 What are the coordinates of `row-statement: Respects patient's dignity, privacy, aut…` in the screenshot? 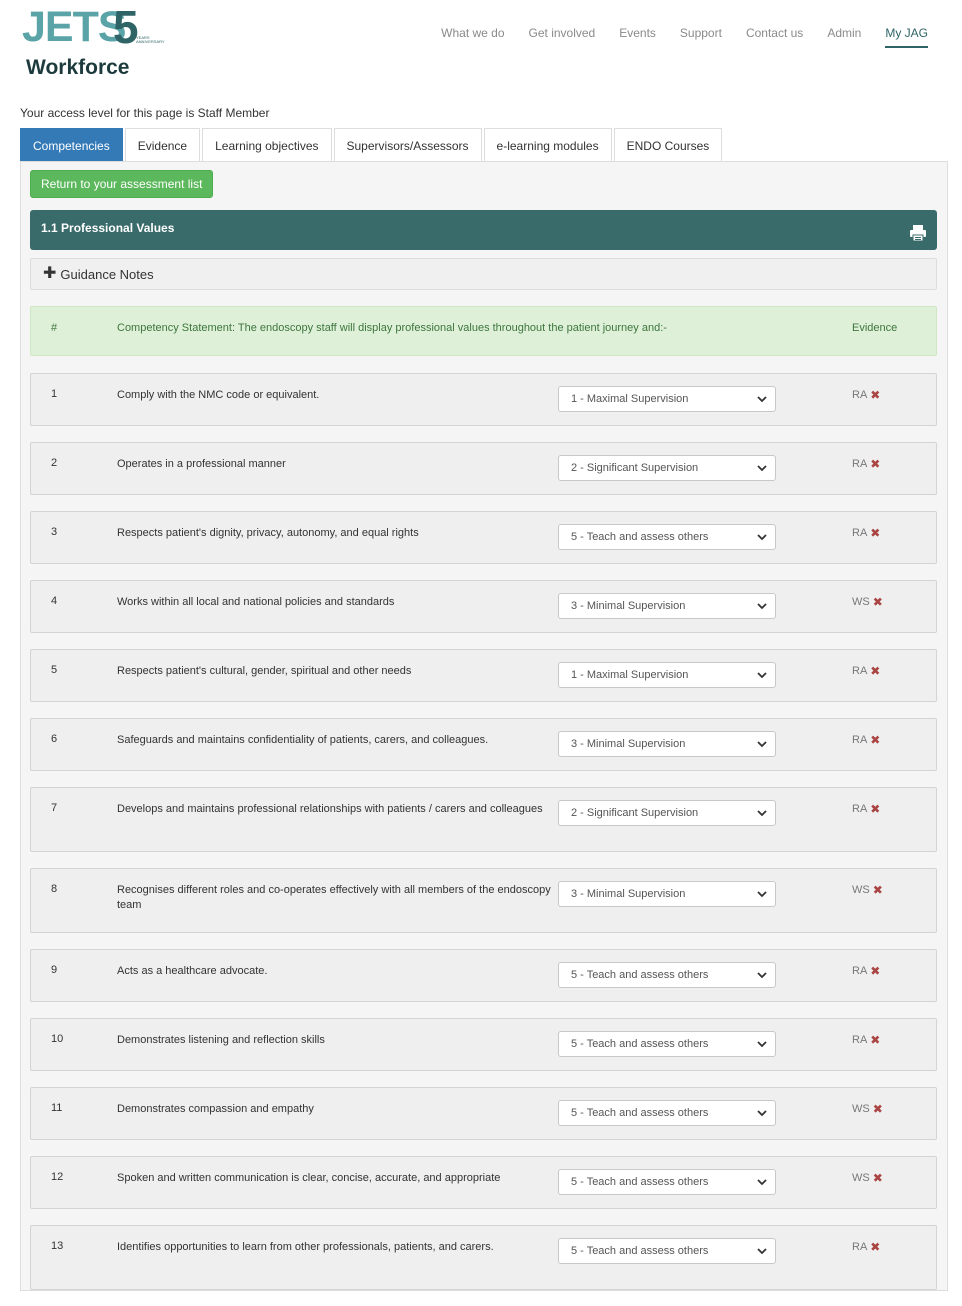 It's located at (268, 533).